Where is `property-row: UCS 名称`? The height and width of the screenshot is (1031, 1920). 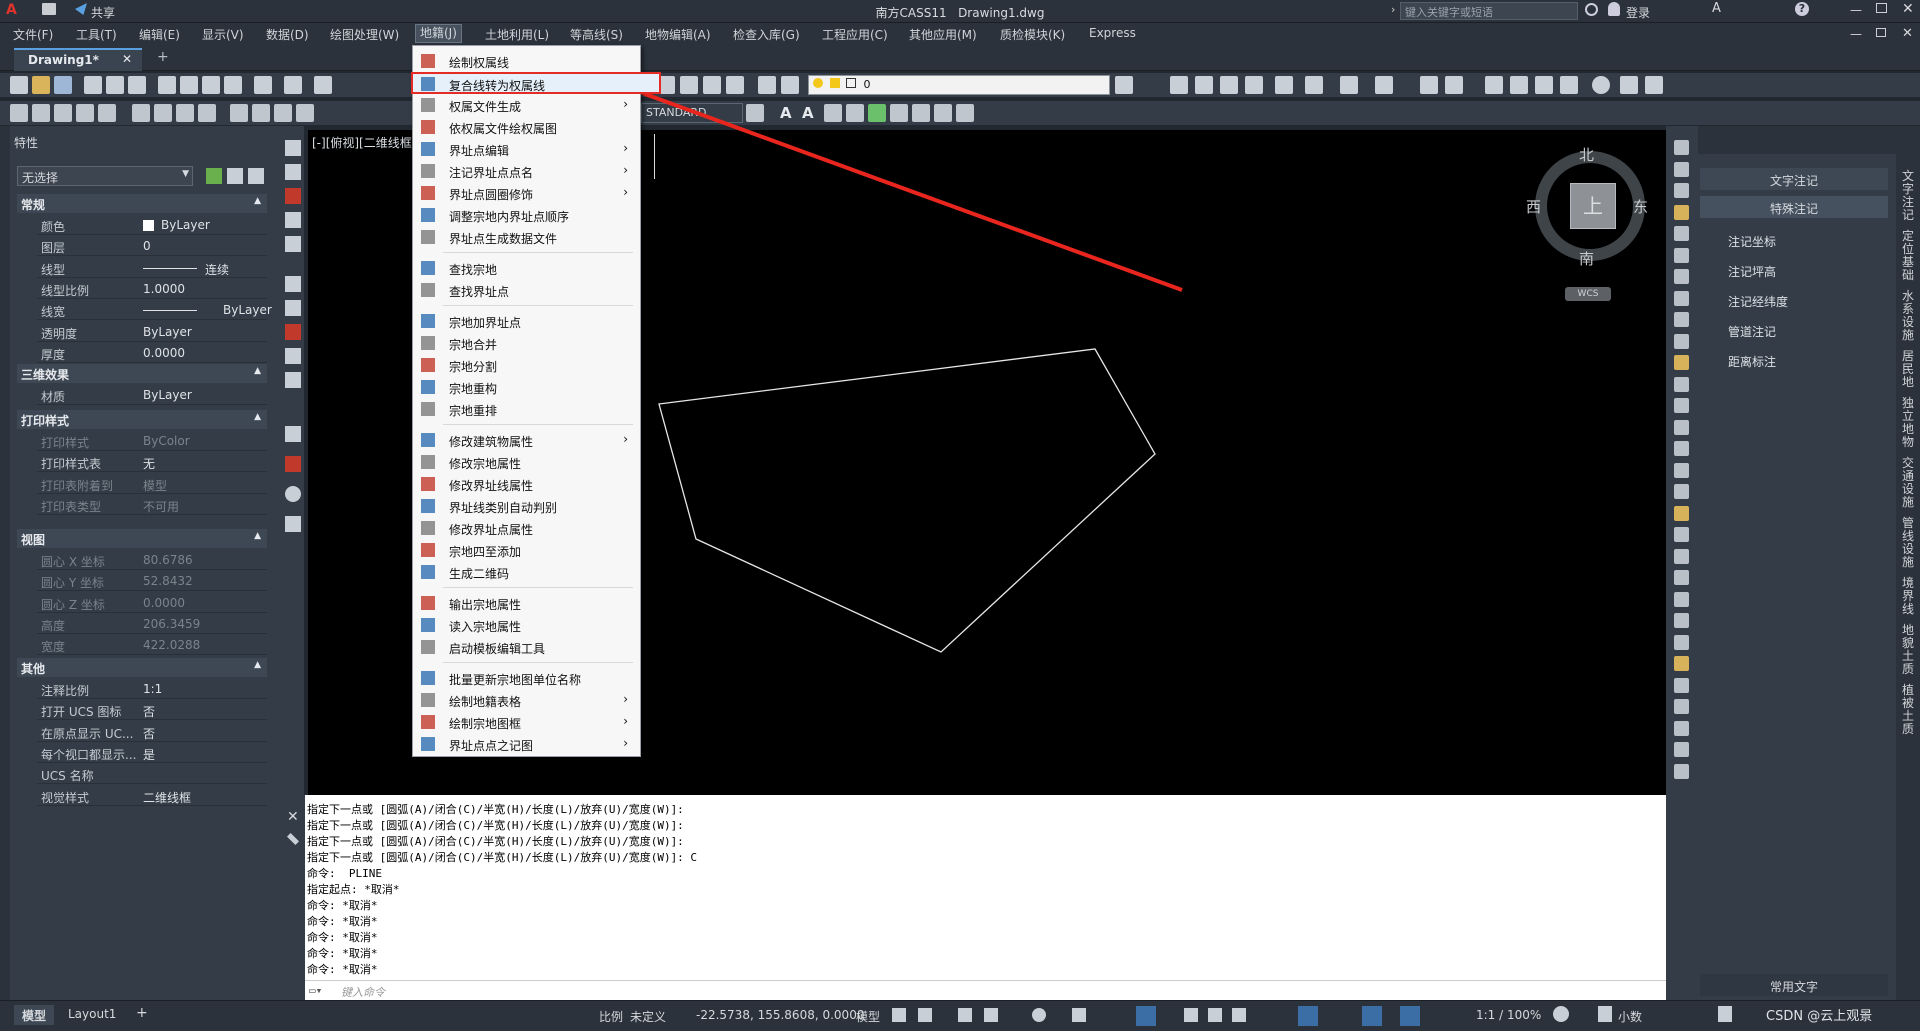 property-row: UCS 名称 is located at coordinates (152, 775).